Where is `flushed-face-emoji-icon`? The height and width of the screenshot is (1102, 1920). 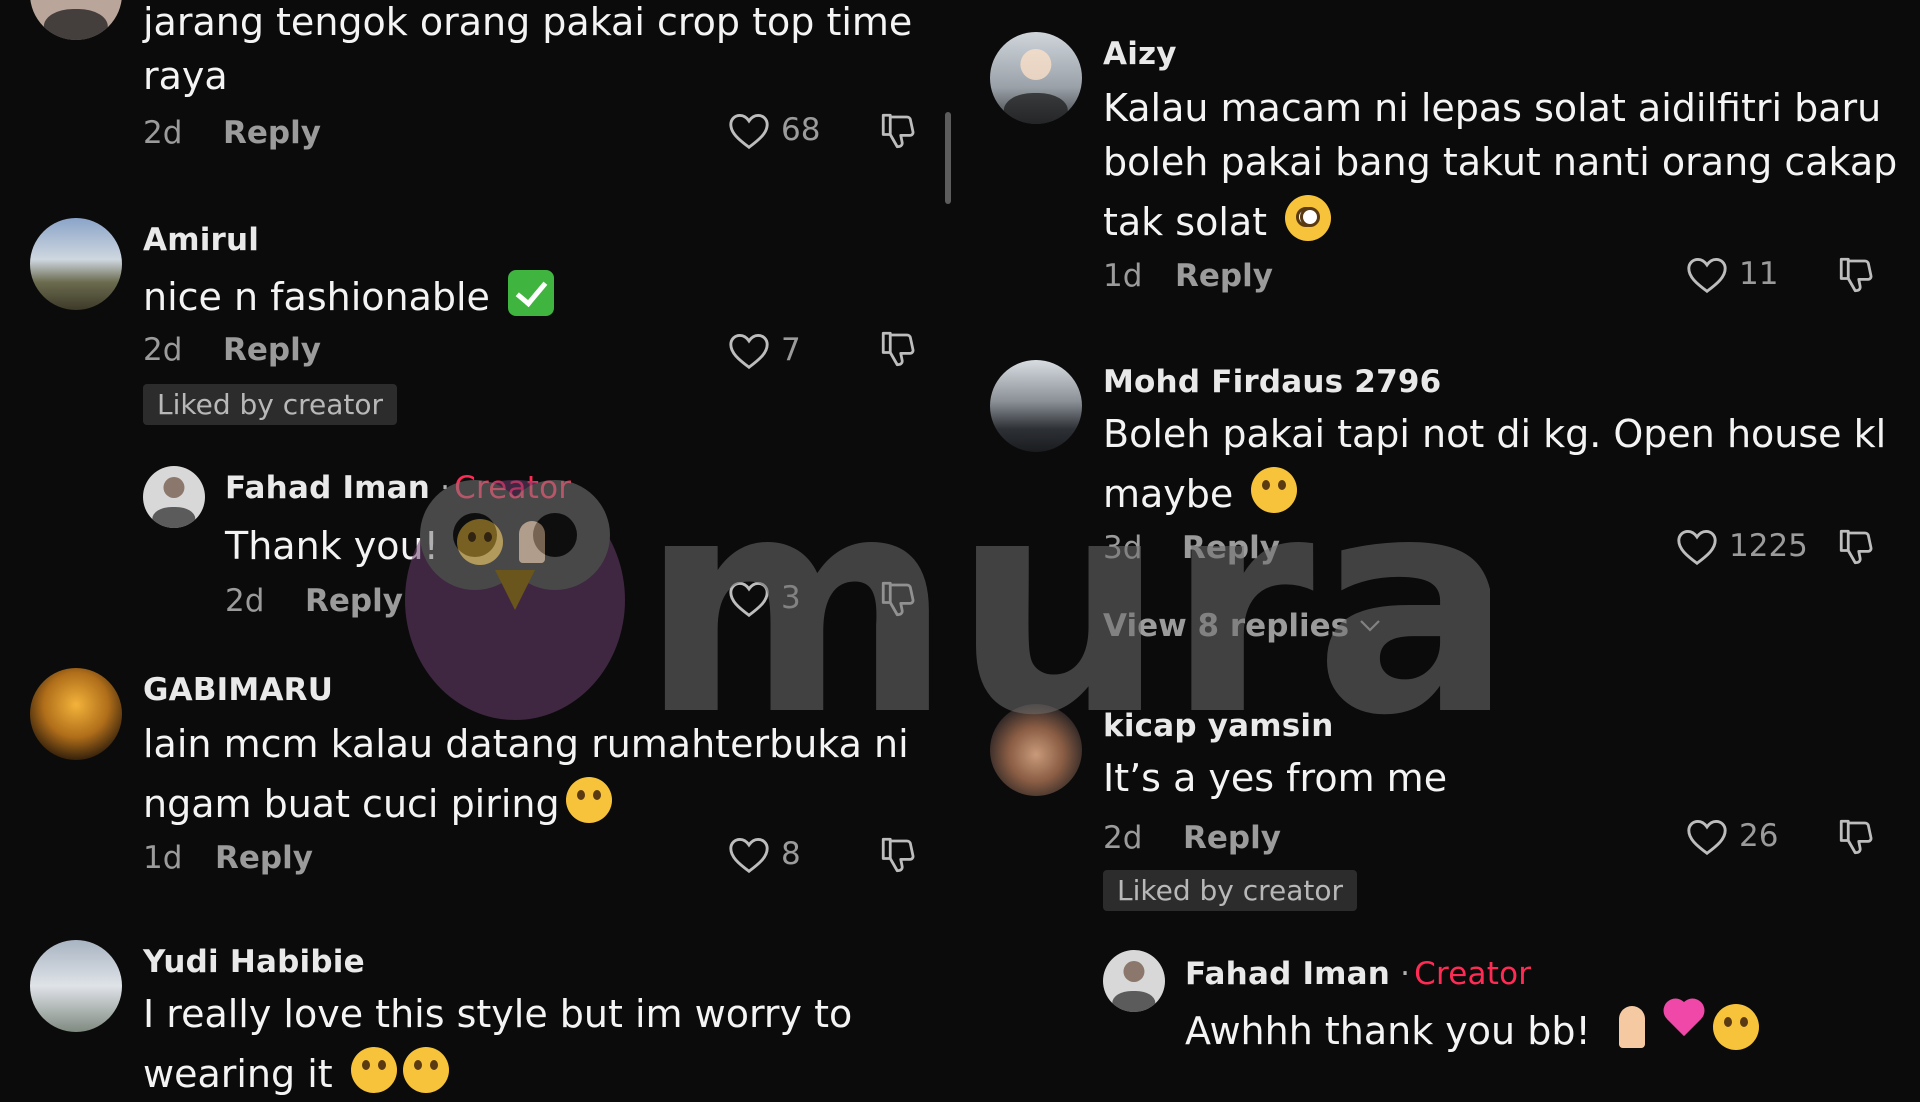 flushed-face-emoji-icon is located at coordinates (1308, 218).